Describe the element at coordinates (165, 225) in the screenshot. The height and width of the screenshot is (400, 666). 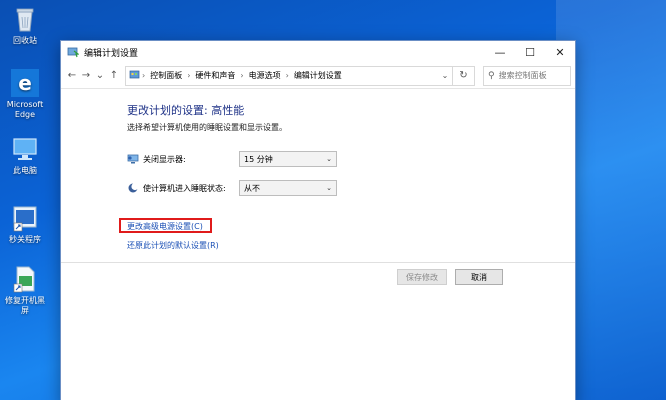
I see `highlight-box` at that location.